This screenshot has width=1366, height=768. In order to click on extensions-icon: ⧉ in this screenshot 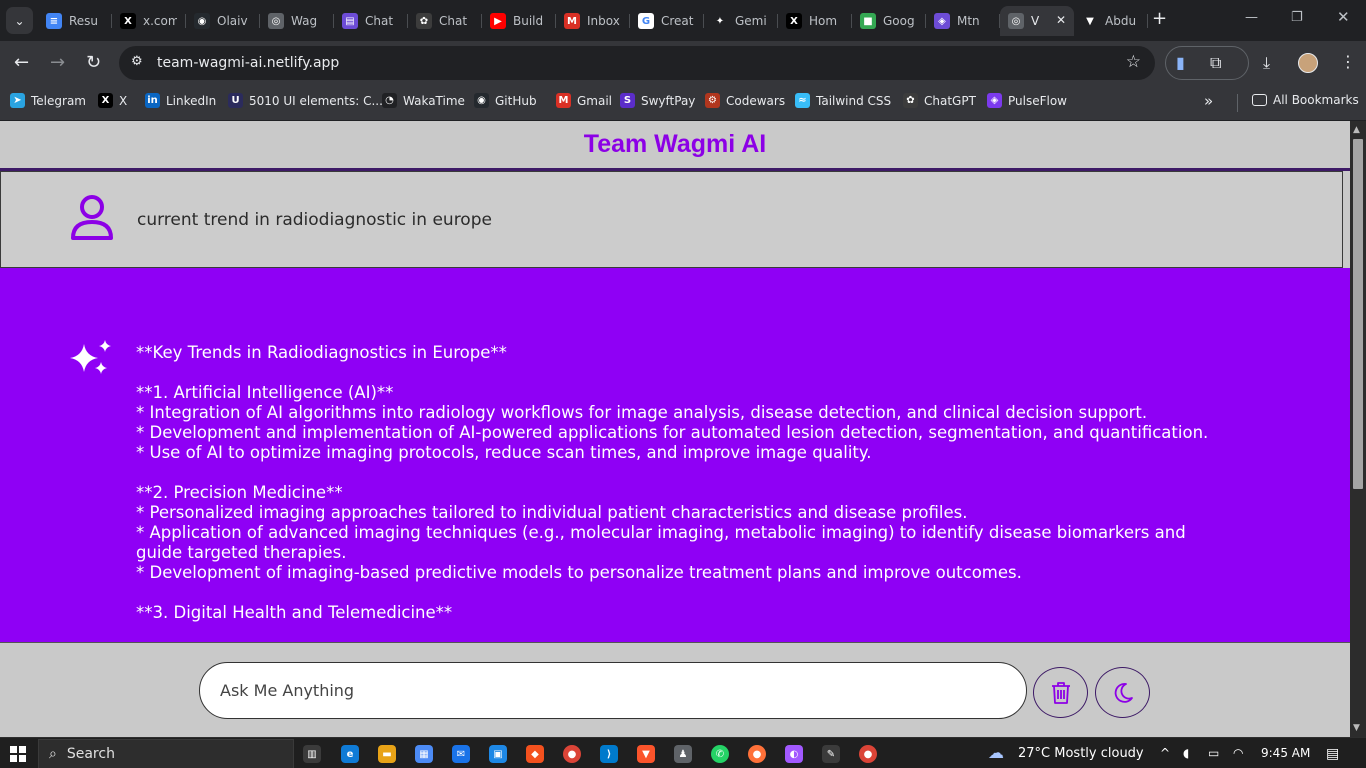, I will do `click(1215, 63)`.